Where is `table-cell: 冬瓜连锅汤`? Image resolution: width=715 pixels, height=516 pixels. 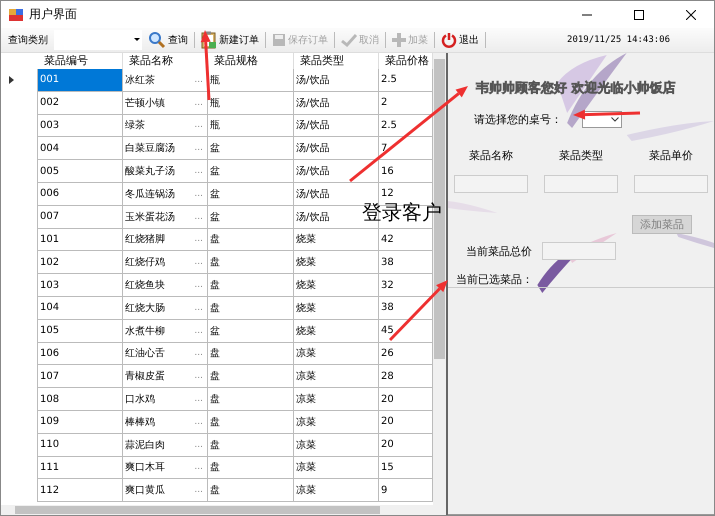 table-cell: 冬瓜连锅汤 is located at coordinates (150, 193).